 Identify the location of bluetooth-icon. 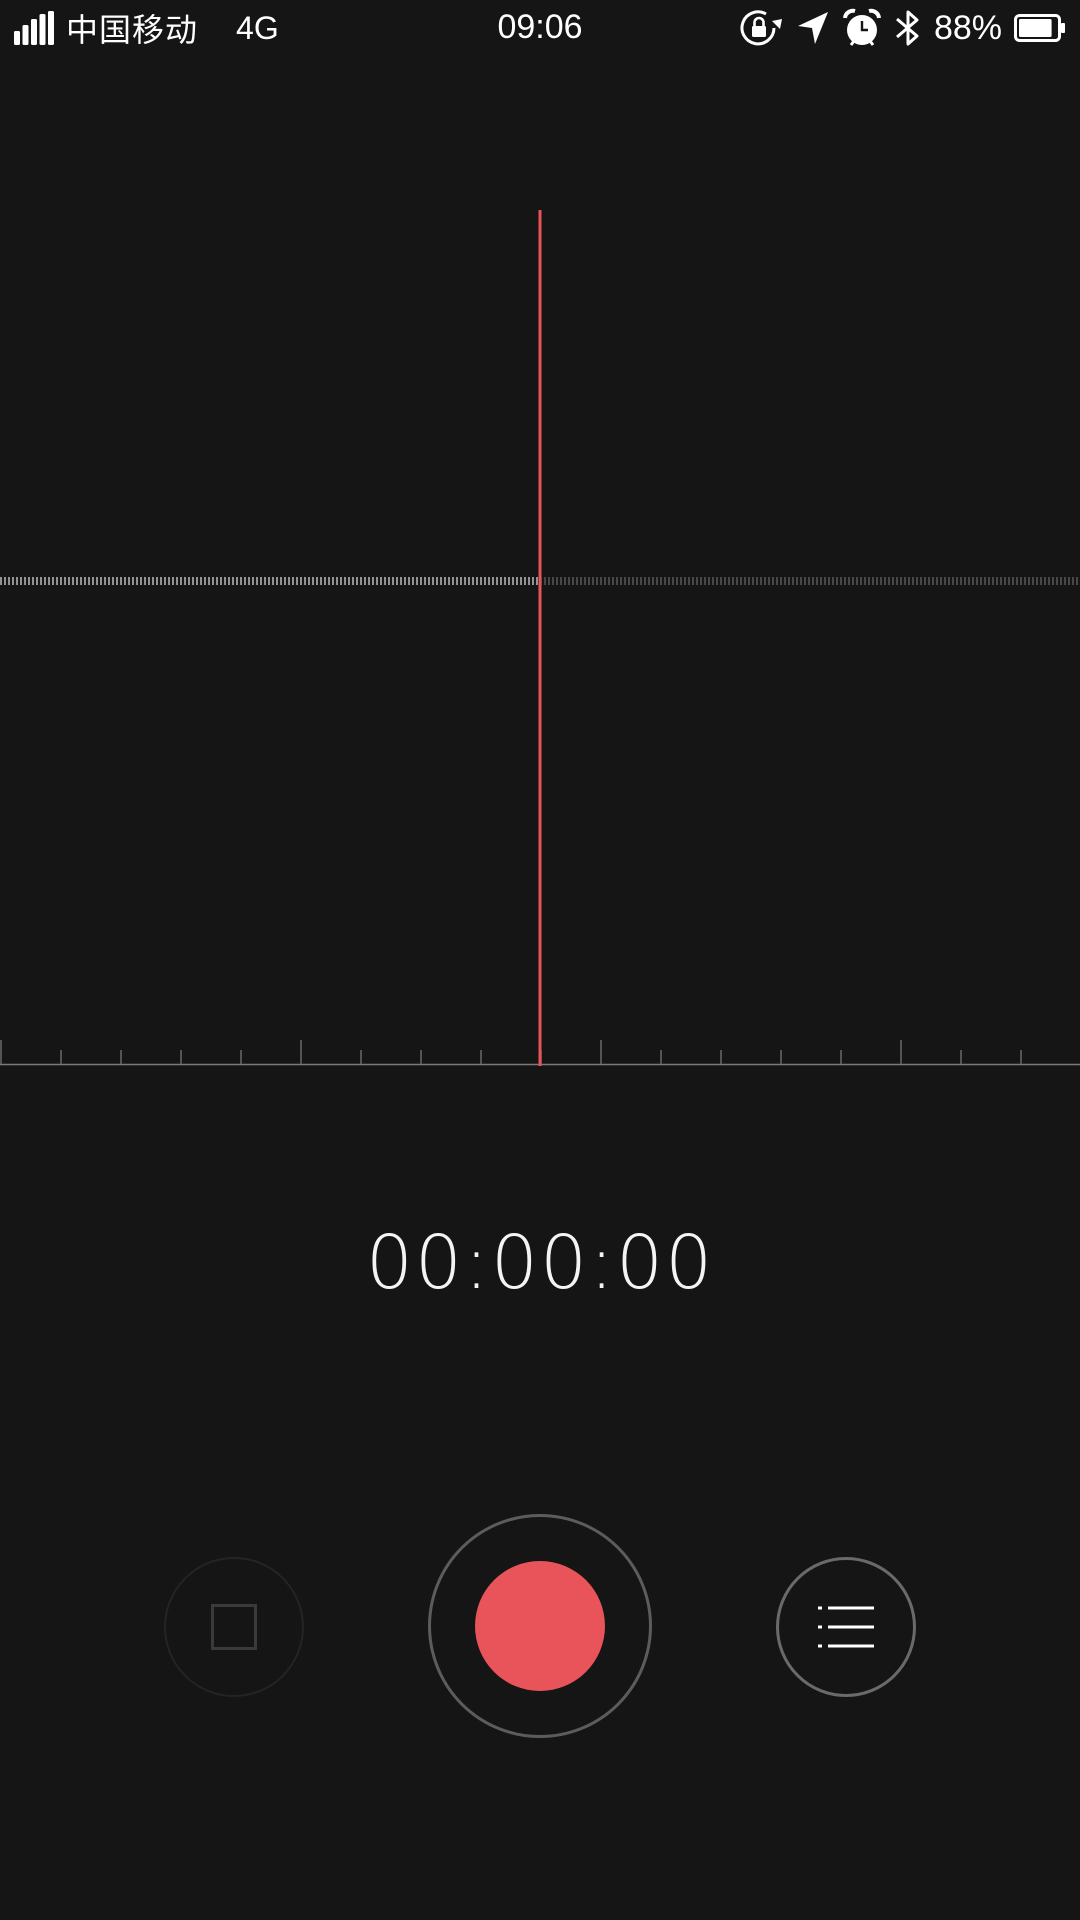
(907, 28).